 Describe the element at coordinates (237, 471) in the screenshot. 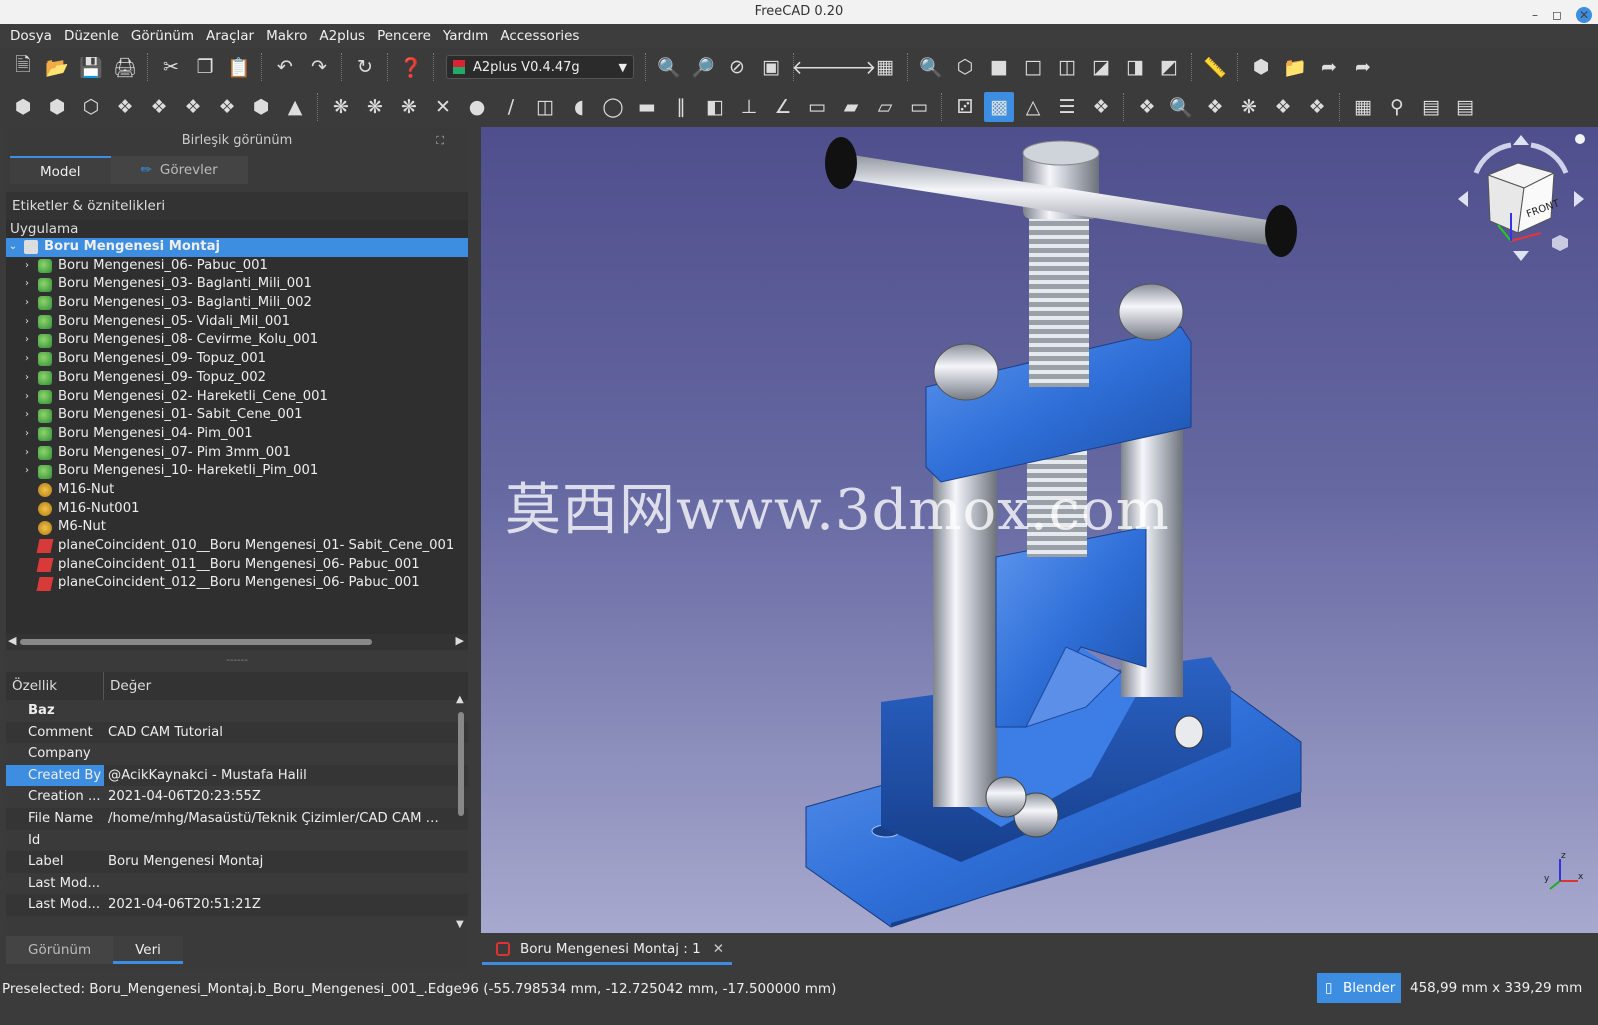

I see `tree-item: › Boru Mengenesi_10- Hareketli_Pim_001` at that location.